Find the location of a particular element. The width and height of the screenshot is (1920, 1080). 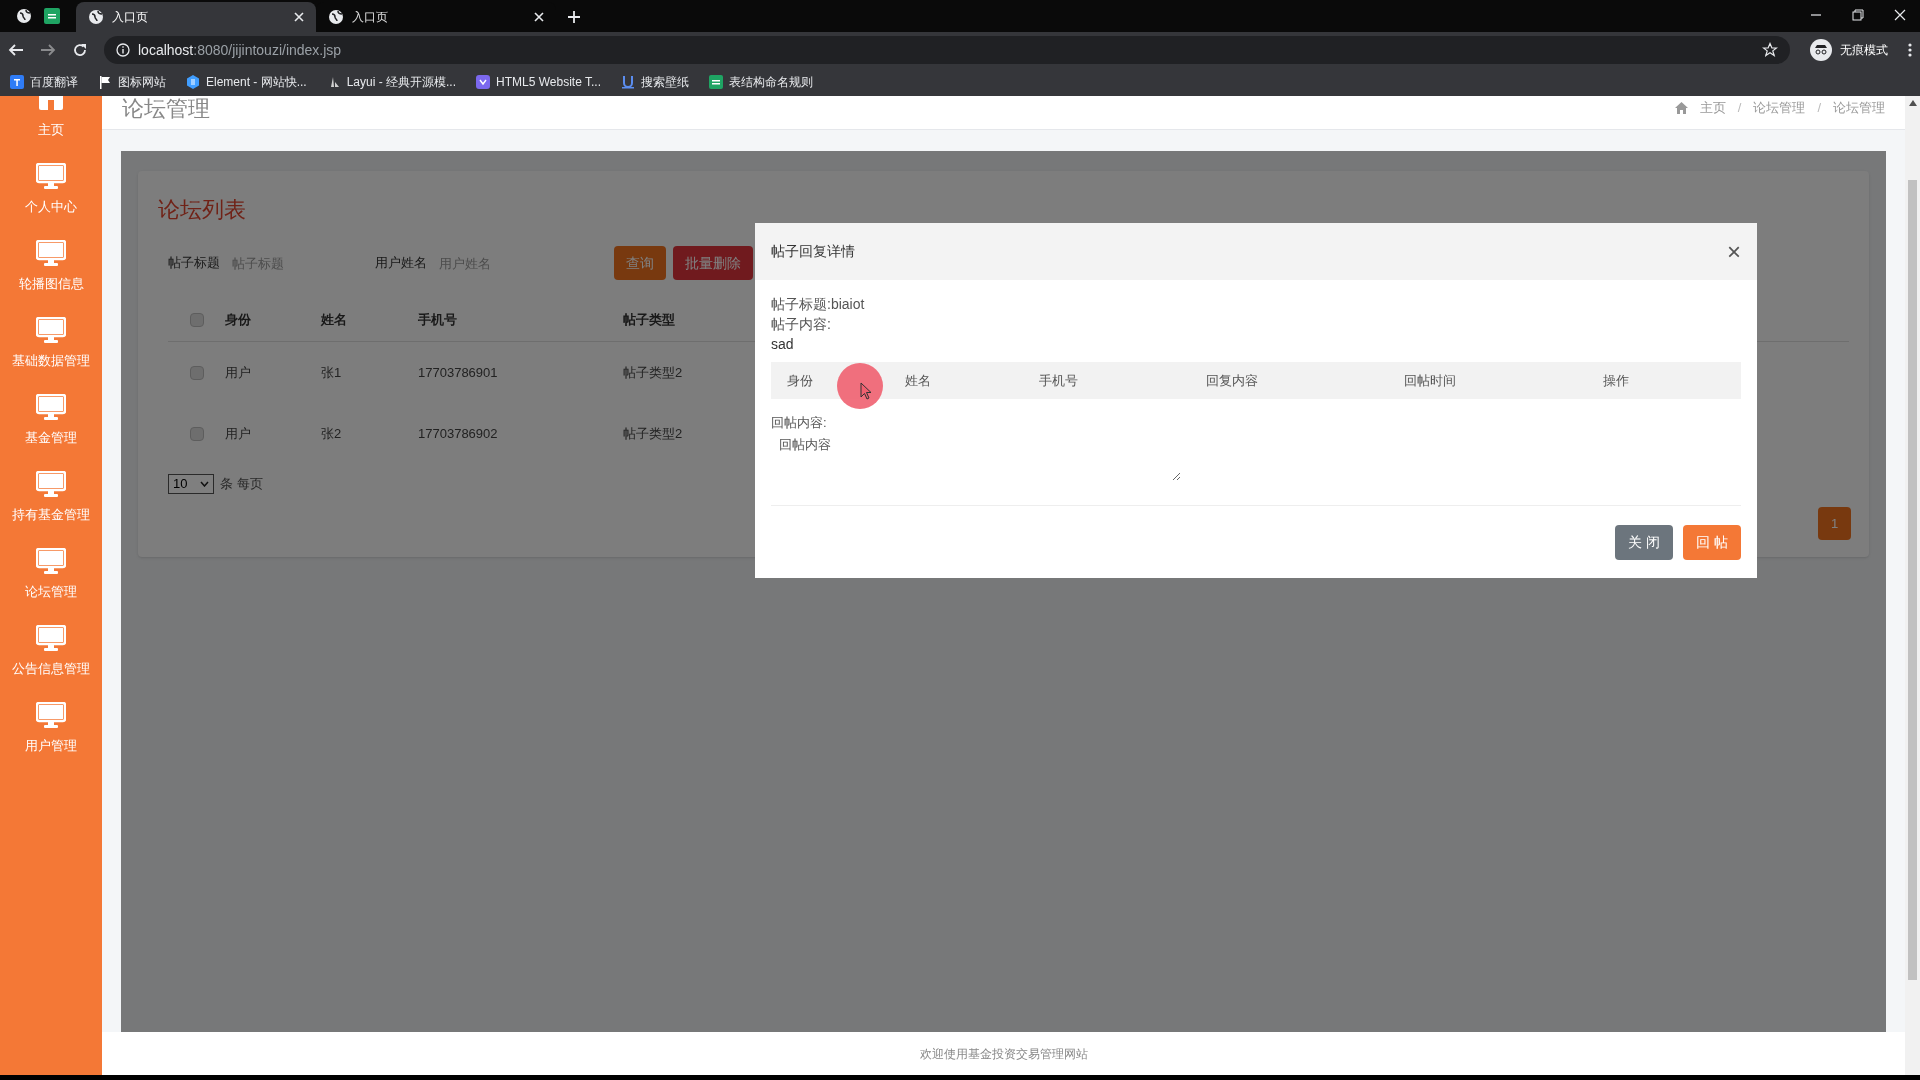

search-button: 查询 is located at coordinates (640, 263).